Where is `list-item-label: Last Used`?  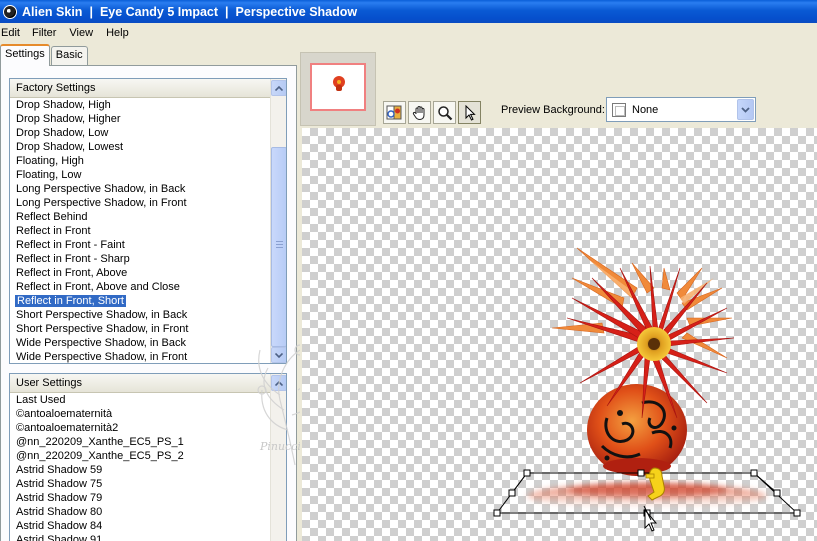 list-item-label: Last Used is located at coordinates (41, 400).